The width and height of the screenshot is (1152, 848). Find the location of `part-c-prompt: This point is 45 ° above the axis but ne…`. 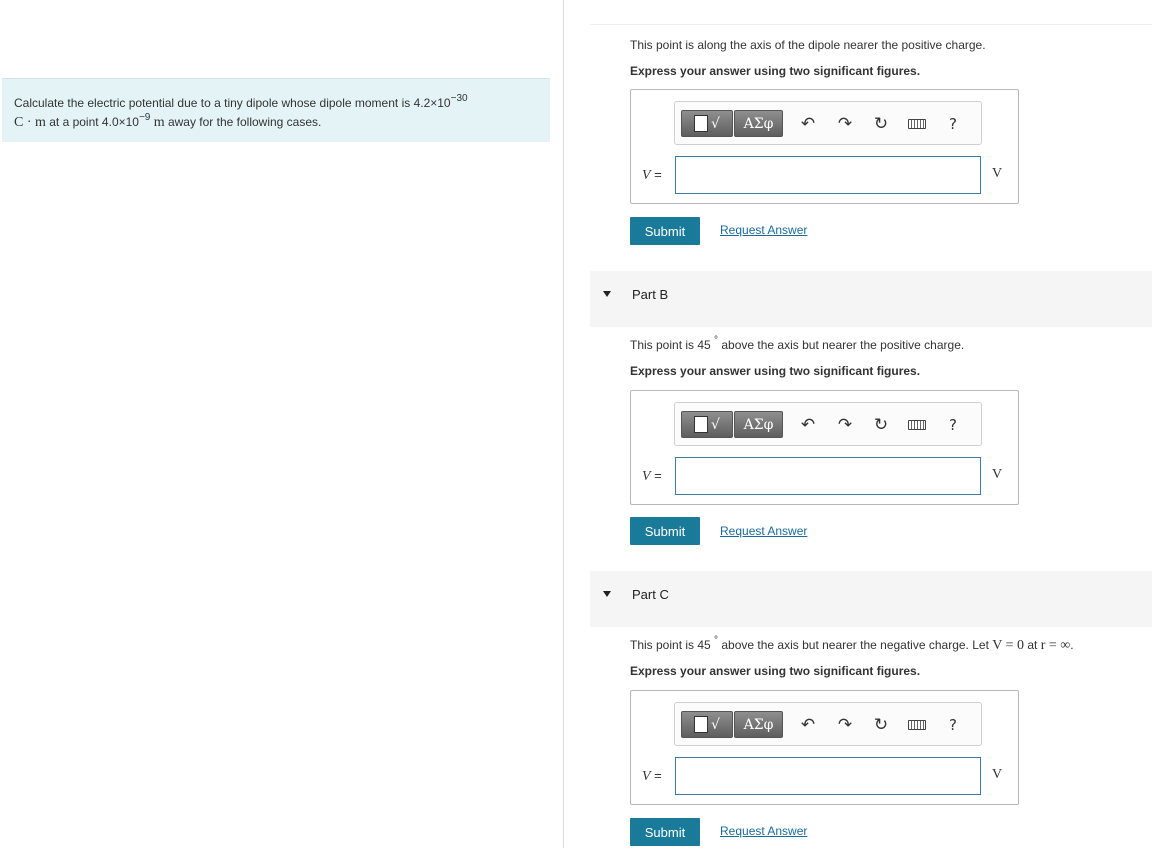

part-c-prompt: This point is 45 ° above the axis but ne… is located at coordinates (852, 644).